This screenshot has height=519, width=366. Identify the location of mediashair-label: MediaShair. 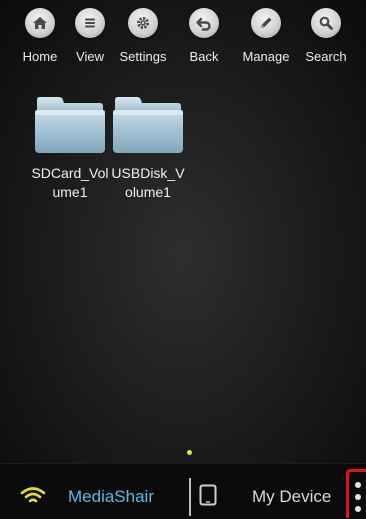
(111, 496).